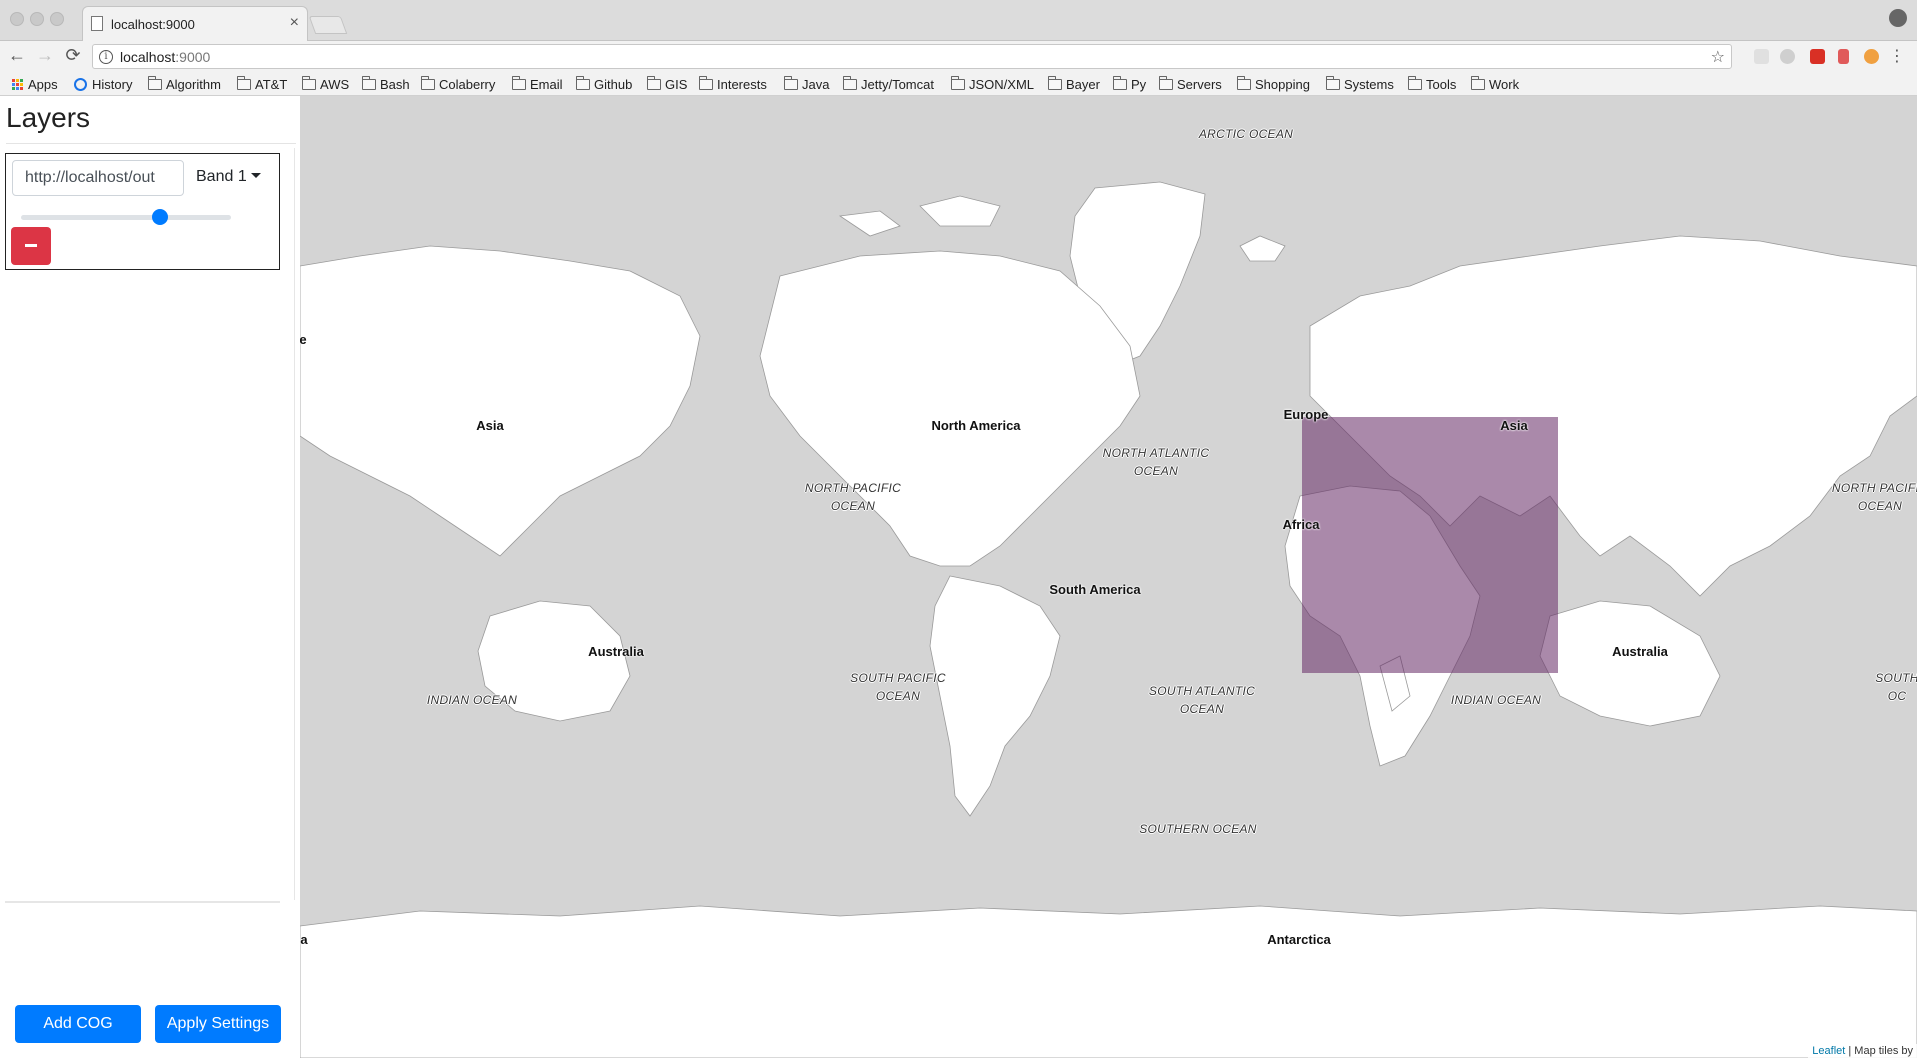 The width and height of the screenshot is (1917, 1058). I want to click on bookmark-label: Servers, so click(1199, 84).